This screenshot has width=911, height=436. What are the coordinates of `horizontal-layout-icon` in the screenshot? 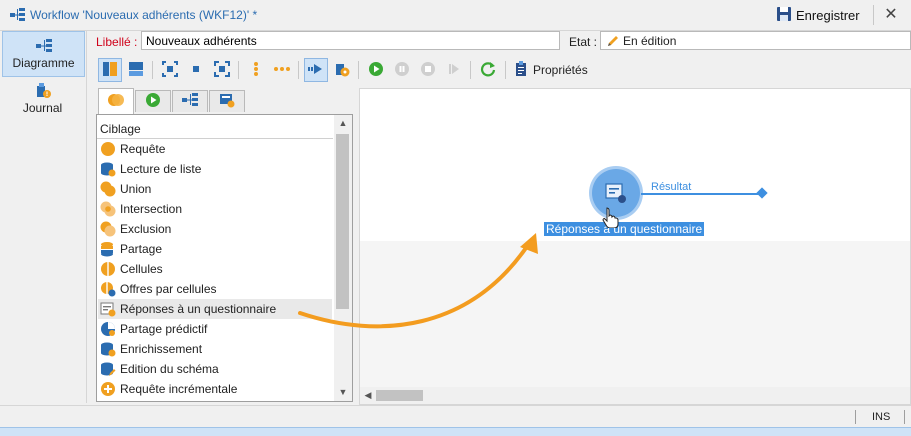 It's located at (136, 70).